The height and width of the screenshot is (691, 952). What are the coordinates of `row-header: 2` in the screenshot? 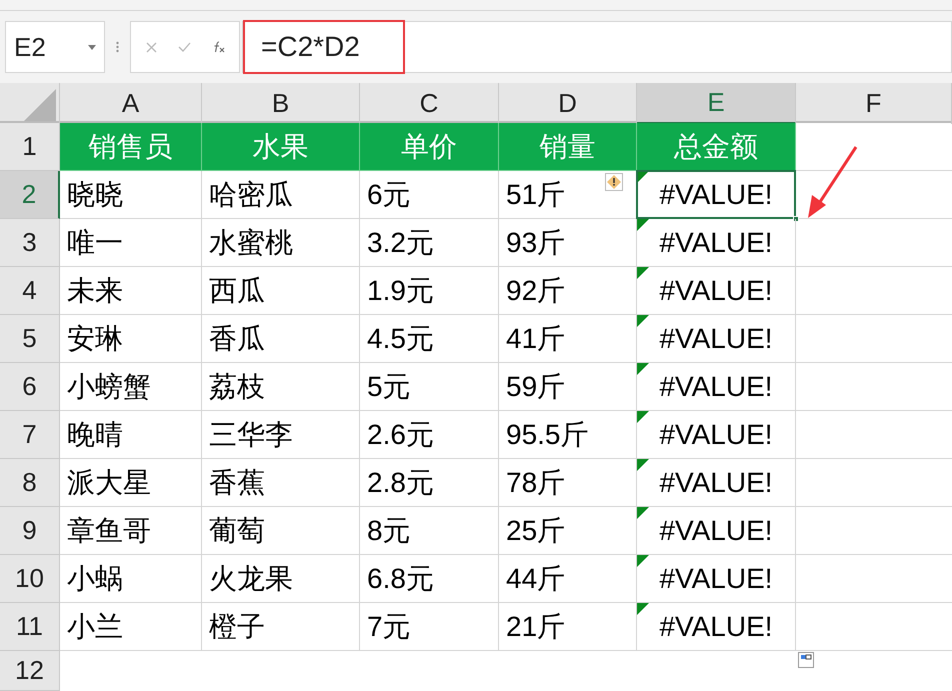 It's located at (30, 195).